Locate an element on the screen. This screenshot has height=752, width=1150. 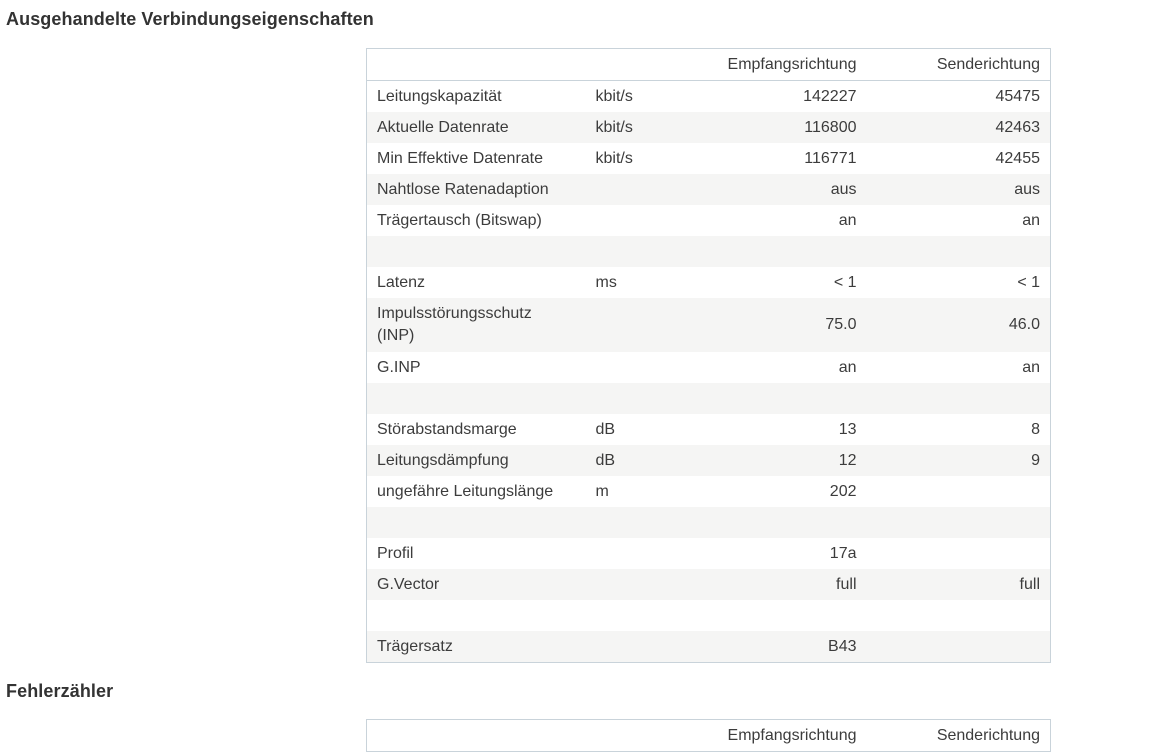
row-label: Aktuelle Datenrate is located at coordinates (471, 127).